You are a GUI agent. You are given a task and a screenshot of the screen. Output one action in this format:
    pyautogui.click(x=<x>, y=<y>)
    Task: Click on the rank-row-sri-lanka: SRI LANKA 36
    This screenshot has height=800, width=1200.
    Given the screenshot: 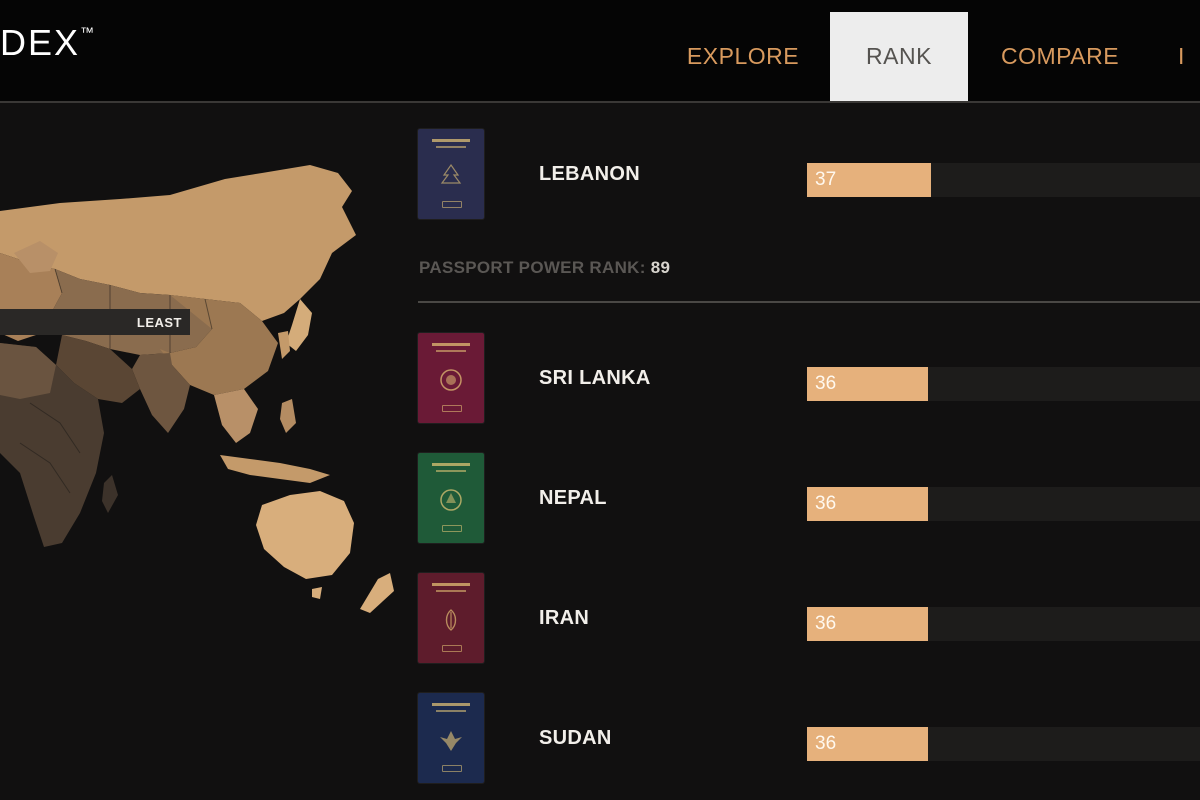 What is the action you would take?
    pyautogui.click(x=809, y=378)
    